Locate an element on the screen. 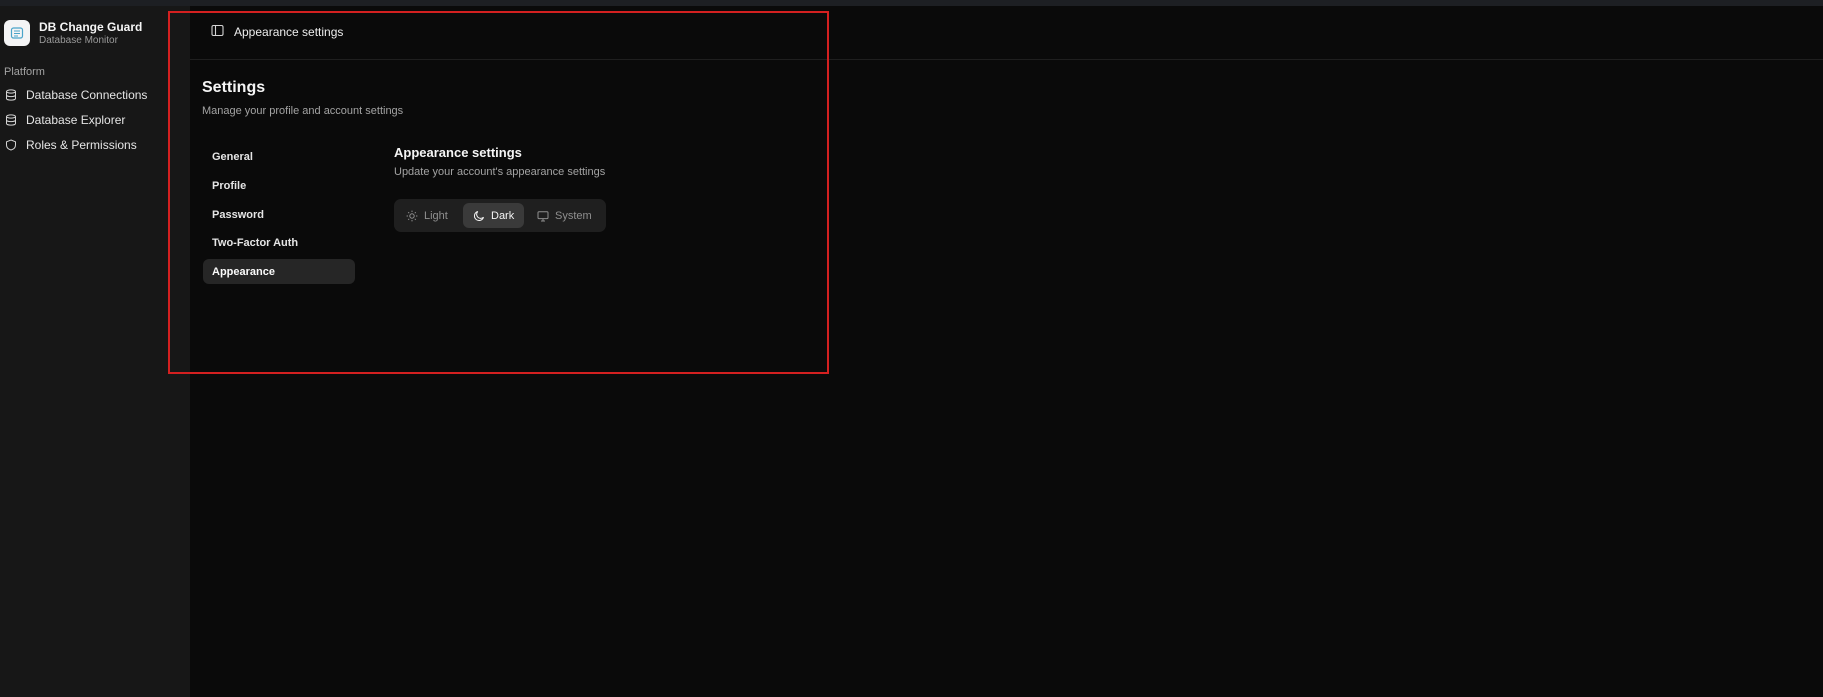 This screenshot has height=697, width=1823. brand: DB Change Guard Database Monitor is located at coordinates (94, 37).